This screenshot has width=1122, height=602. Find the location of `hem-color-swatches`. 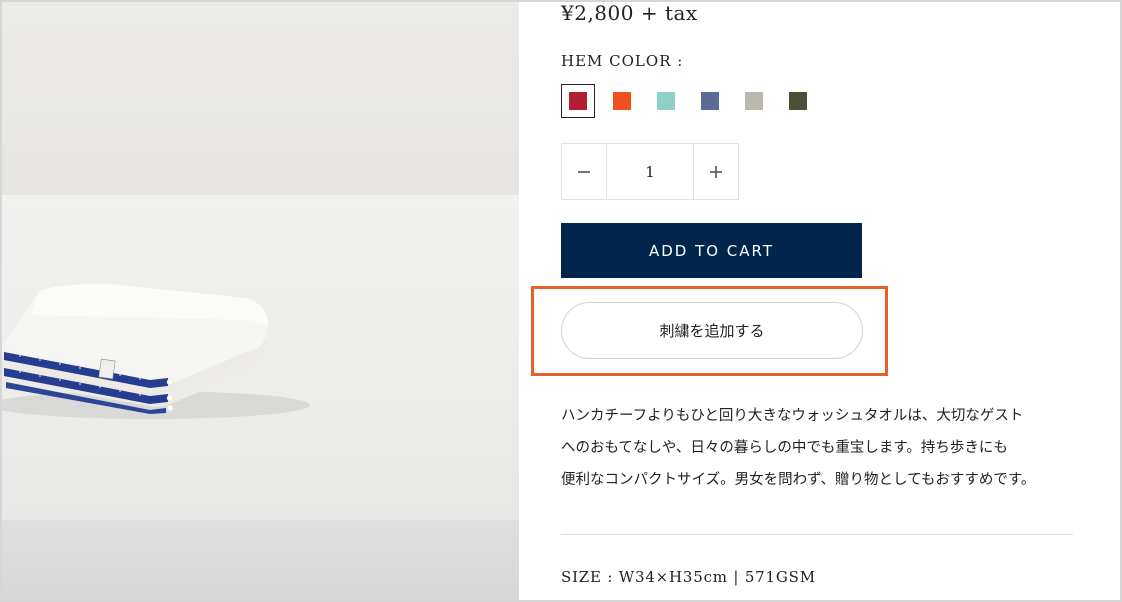

hem-color-swatches is located at coordinates (693, 101).